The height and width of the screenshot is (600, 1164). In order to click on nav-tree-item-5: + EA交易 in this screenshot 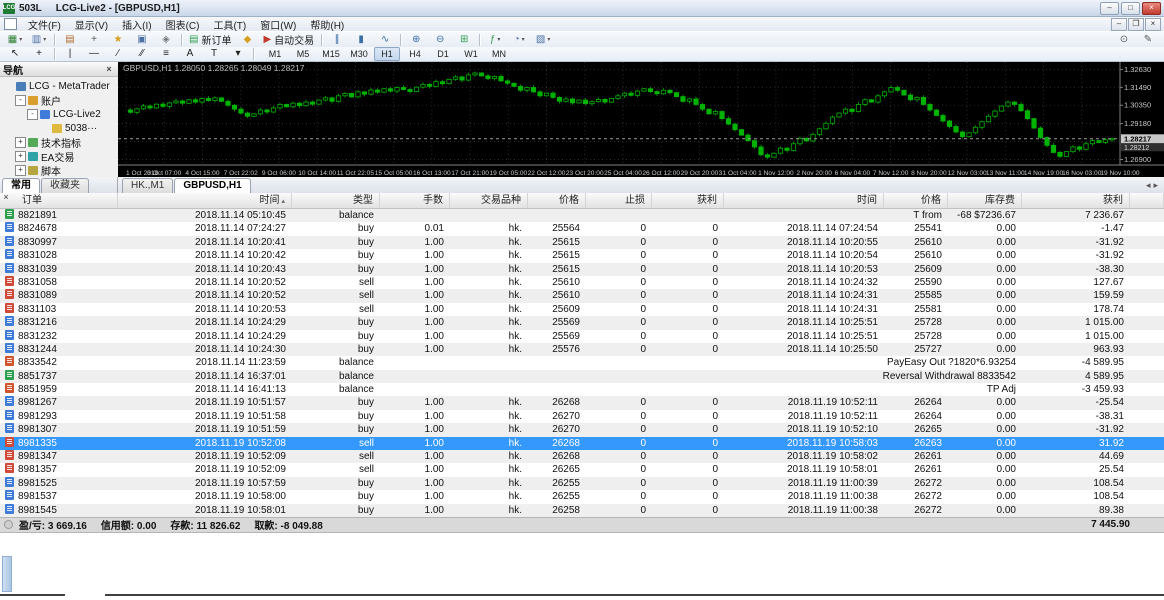, I will do `click(59, 156)`.